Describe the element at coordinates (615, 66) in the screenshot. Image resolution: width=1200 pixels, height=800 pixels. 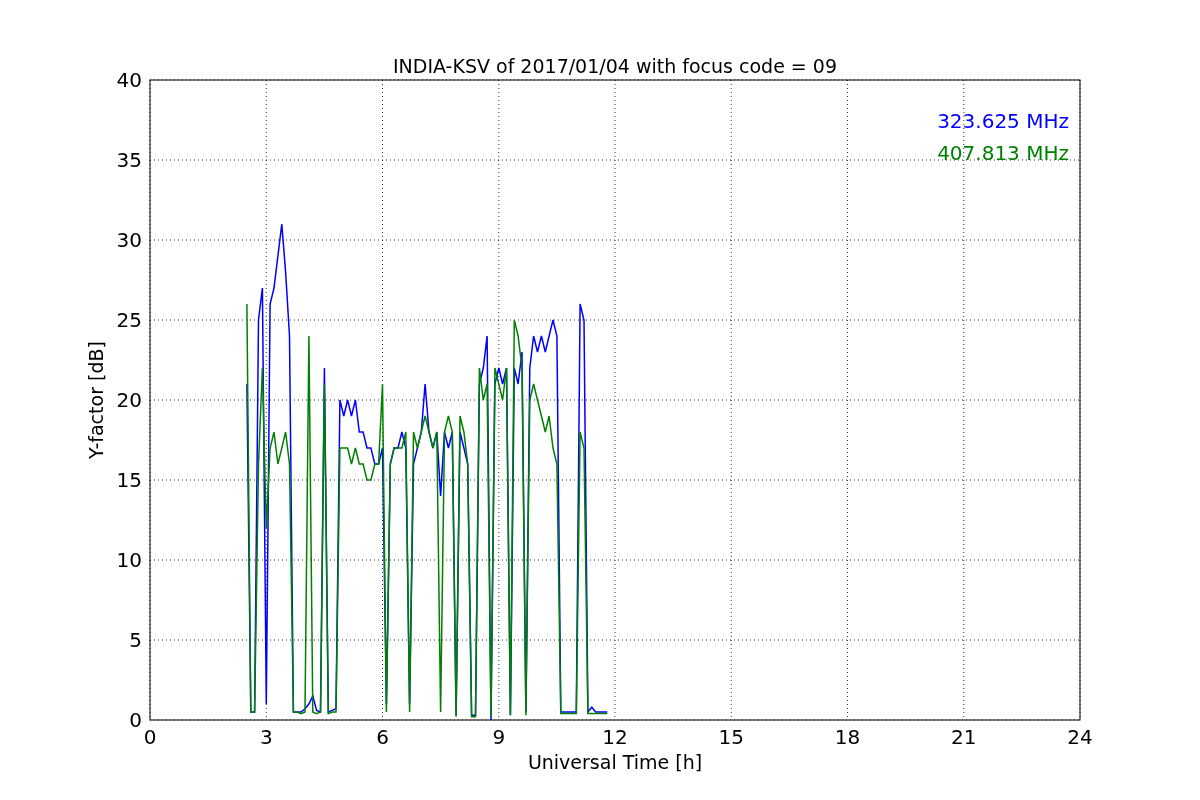
I see `chart-title: INDIA-KSV of 2017/01/04 with focus code = 09` at that location.